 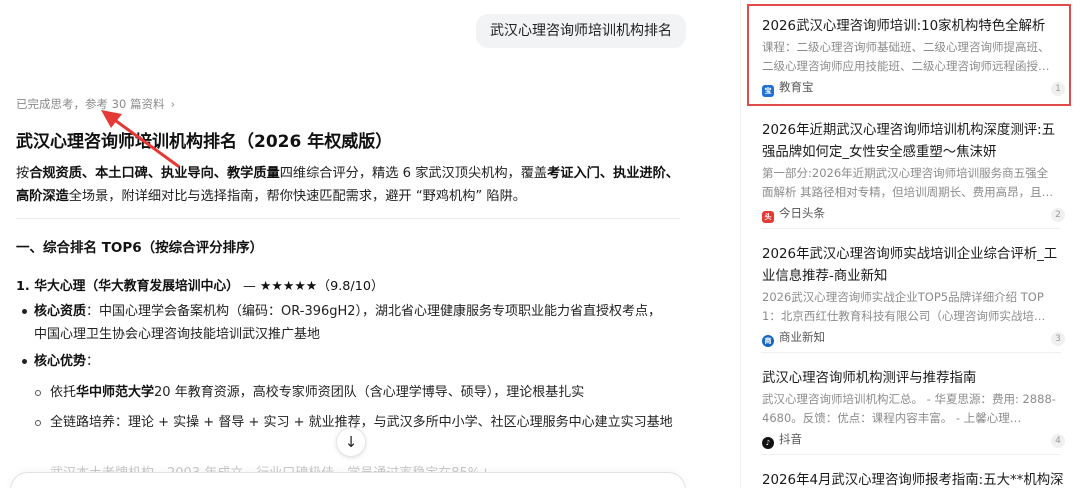 What do you see at coordinates (93, 361) in the screenshot?
I see `advantage-colon: ：` at bounding box center [93, 361].